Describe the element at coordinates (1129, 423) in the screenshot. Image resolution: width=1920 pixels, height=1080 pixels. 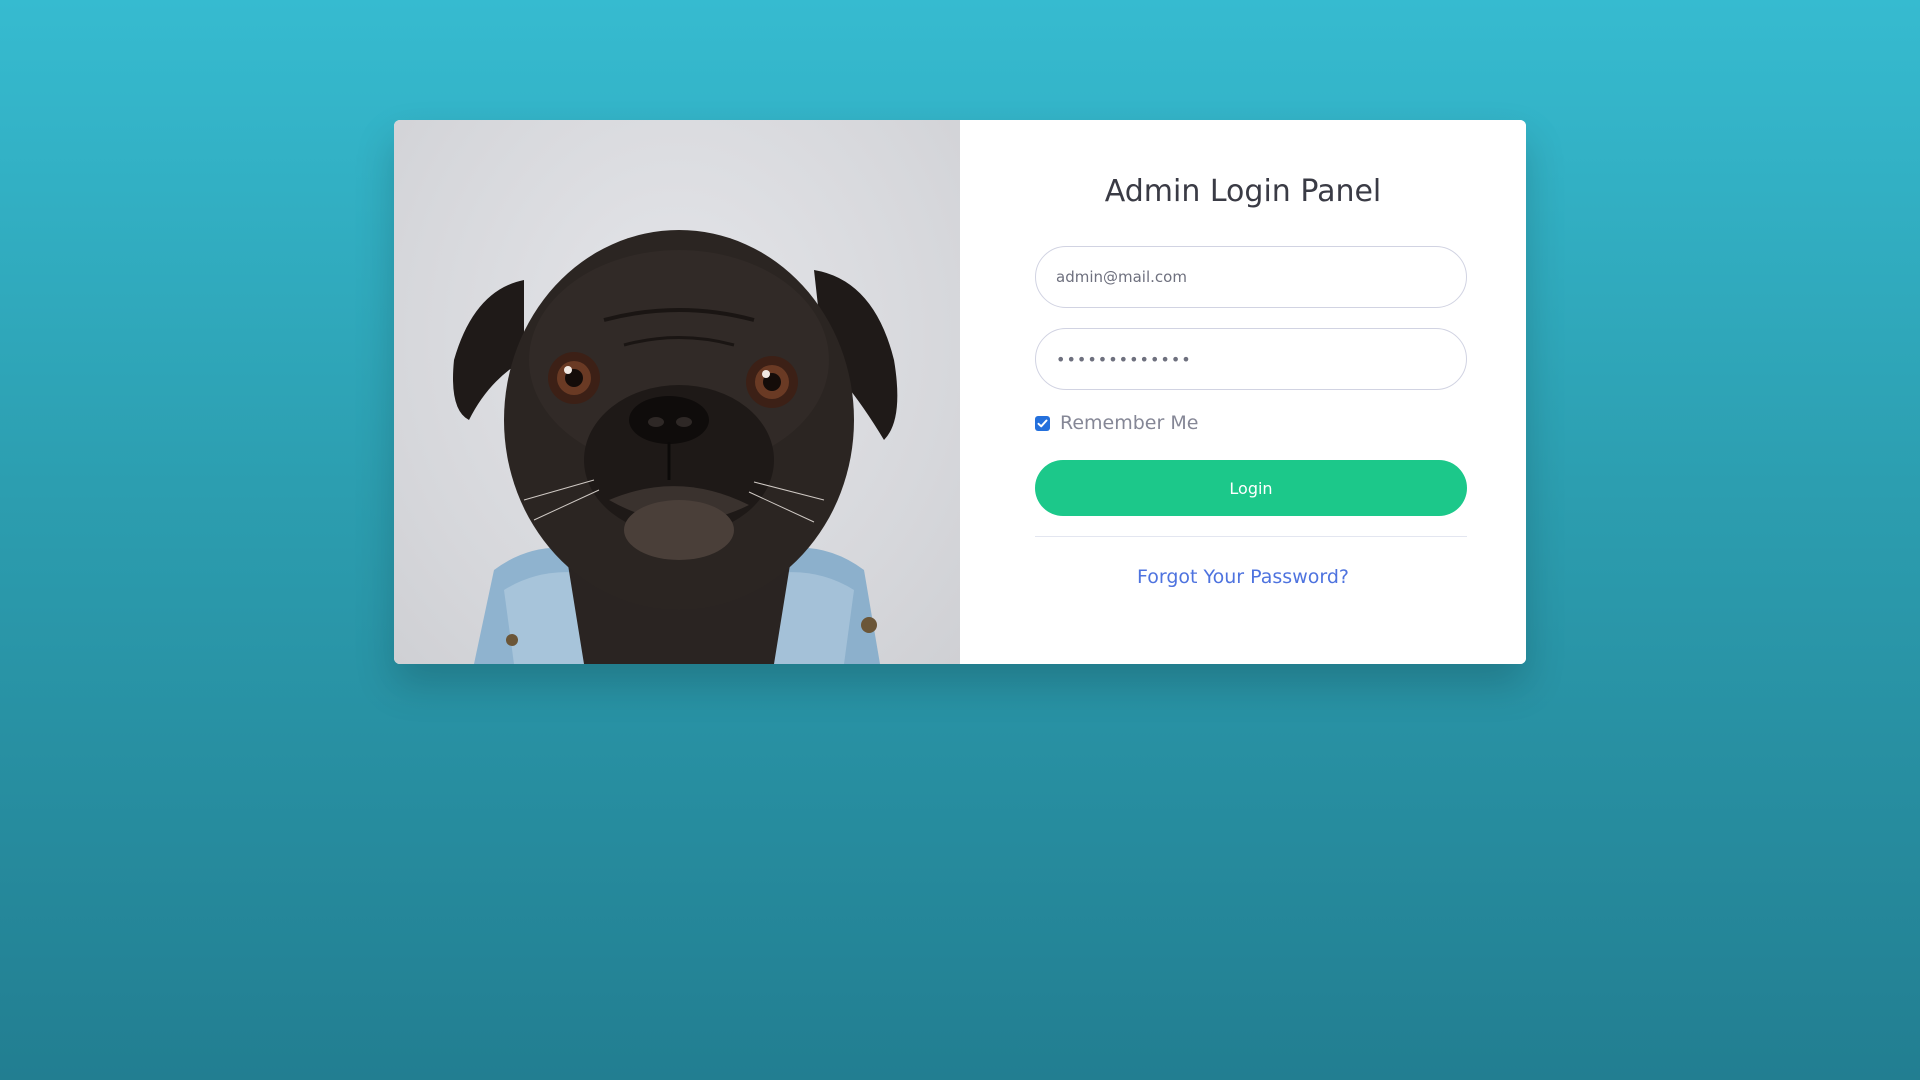
I see `remember-me-label: Remember Me` at that location.